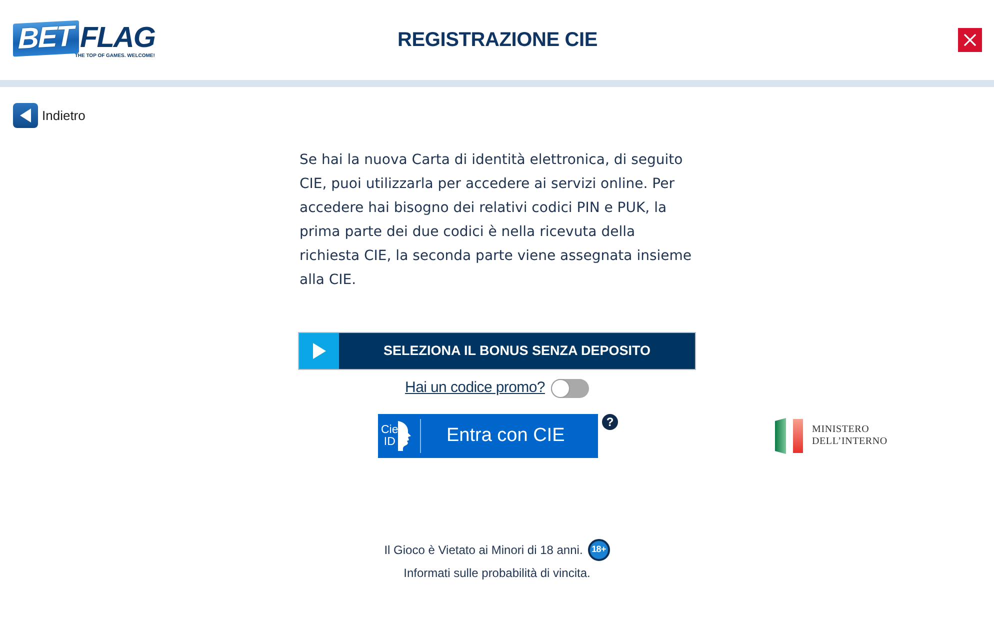 The image size is (994, 617). What do you see at coordinates (49, 115) in the screenshot?
I see `back-link: Indietro` at bounding box center [49, 115].